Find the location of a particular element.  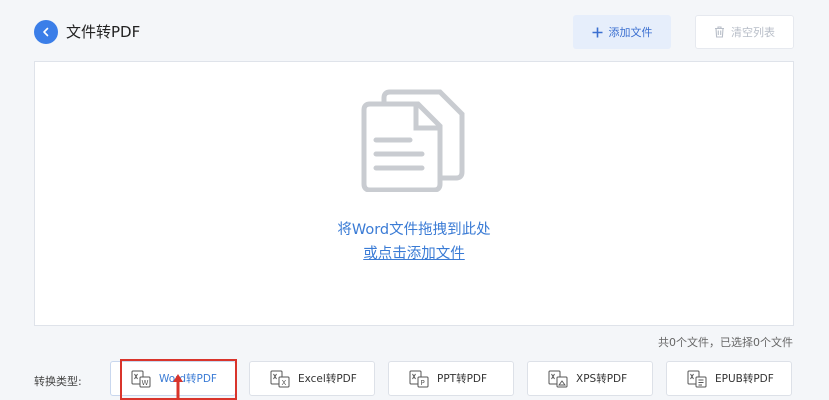

type-label: XPS转PDF is located at coordinates (602, 379).